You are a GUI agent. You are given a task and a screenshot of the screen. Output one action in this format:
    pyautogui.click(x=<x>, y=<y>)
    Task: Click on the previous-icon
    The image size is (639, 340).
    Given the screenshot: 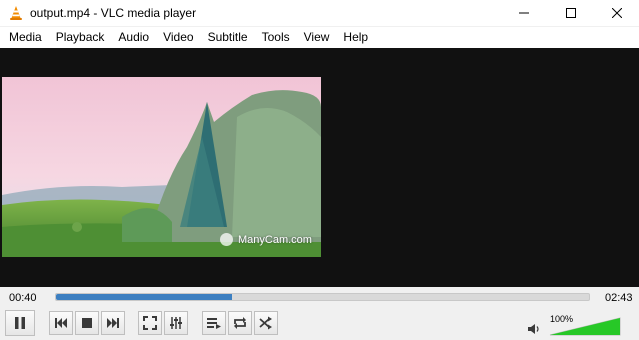 What is the action you would take?
    pyautogui.click(x=61, y=323)
    